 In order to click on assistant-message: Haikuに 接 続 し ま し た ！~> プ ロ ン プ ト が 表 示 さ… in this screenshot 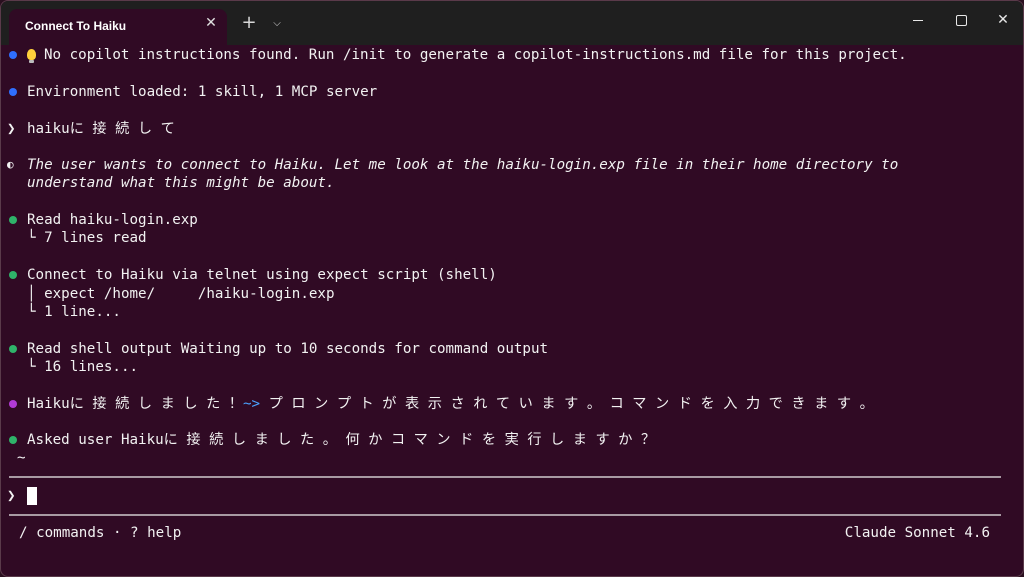, I will do `click(450, 404)`.